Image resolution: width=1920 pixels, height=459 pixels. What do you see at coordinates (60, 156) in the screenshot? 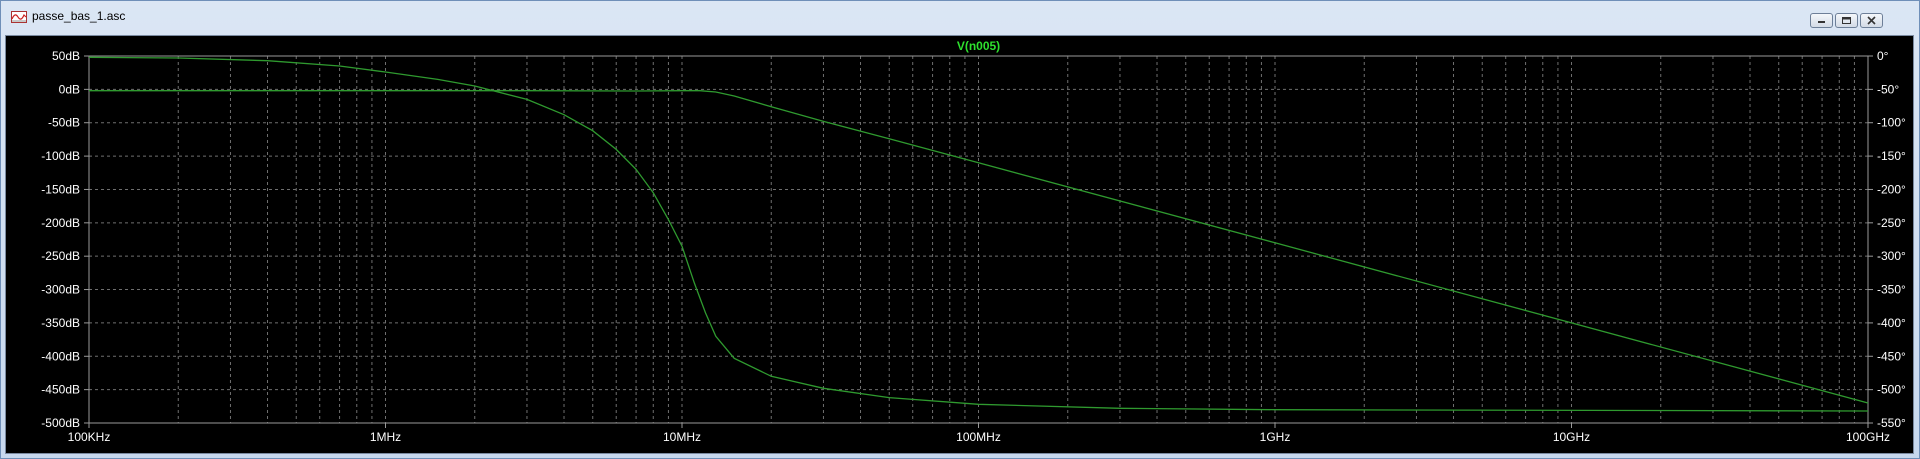
I see `left-tick-label: -100dB` at bounding box center [60, 156].